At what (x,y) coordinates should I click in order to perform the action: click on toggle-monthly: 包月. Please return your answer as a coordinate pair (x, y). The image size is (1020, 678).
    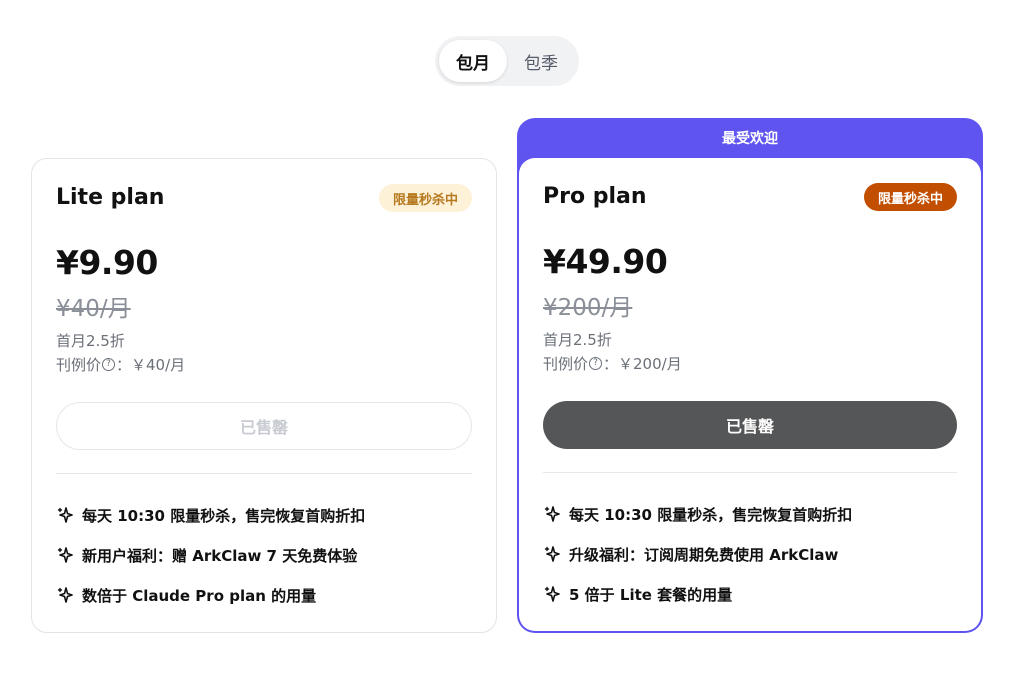
    Looking at the image, I should click on (473, 61).